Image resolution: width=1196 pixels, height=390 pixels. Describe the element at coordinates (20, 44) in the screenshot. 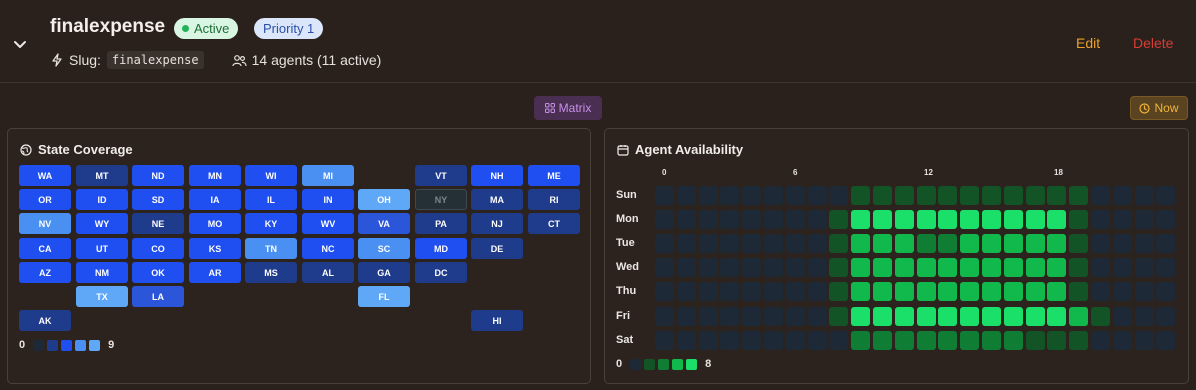

I see `chevron-down-icon` at that location.